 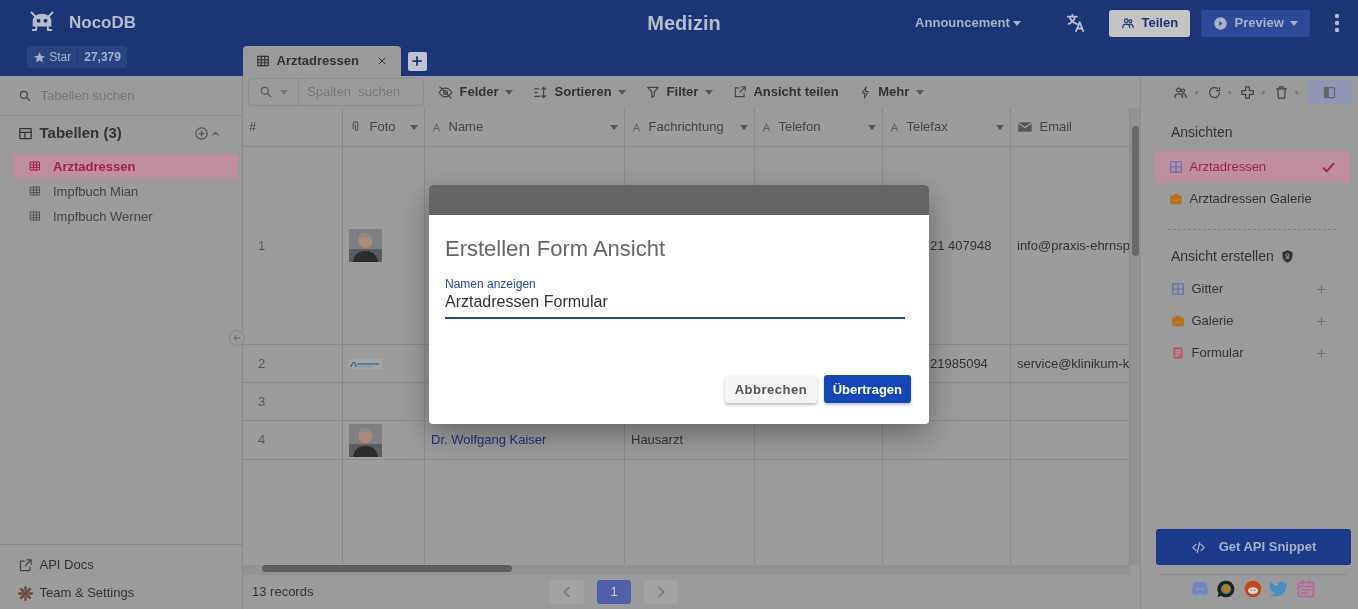 I want to click on view-item: Arztadressen Galerie, so click(x=1252, y=199).